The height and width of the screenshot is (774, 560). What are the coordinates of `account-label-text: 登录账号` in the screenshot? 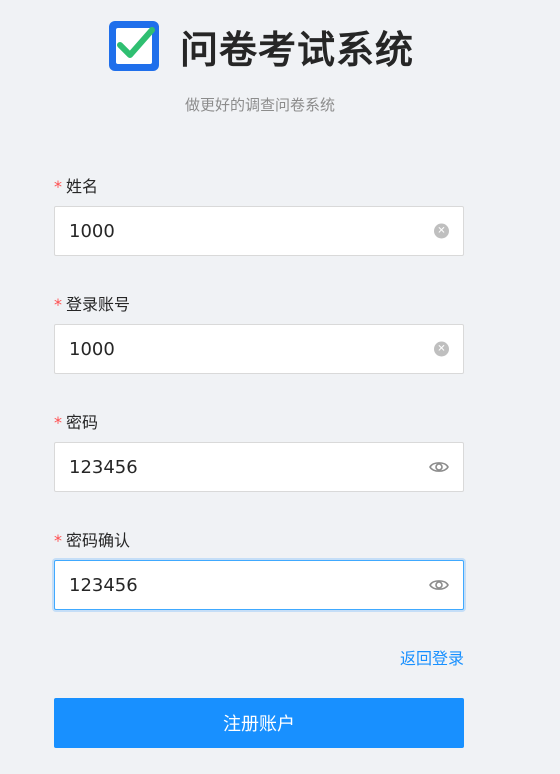 It's located at (98, 304).